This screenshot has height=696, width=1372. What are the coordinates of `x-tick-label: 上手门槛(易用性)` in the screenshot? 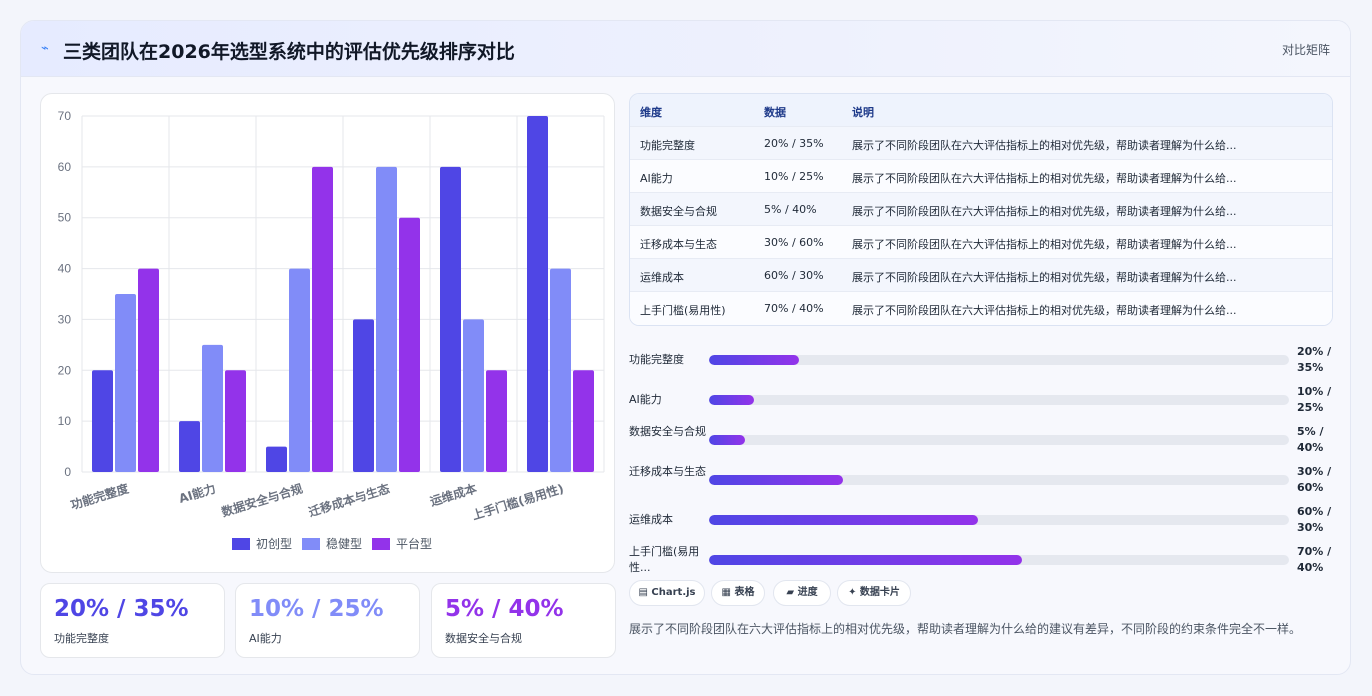 It's located at (517, 502).